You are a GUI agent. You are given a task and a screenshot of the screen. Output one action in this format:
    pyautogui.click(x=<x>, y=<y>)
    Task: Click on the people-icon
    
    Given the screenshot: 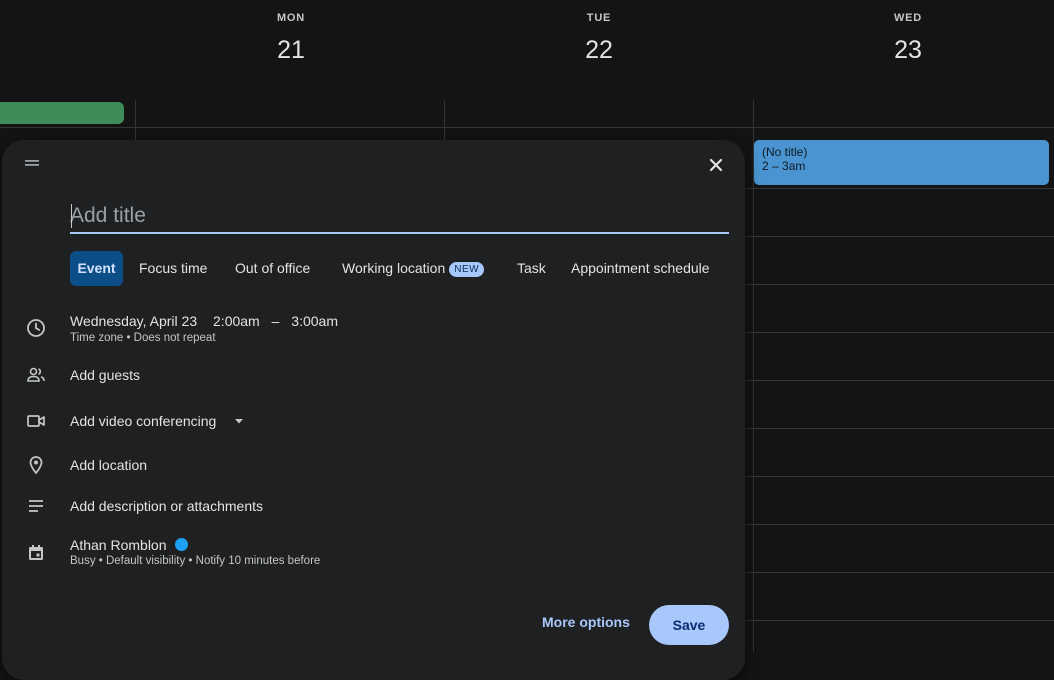 What is the action you would take?
    pyautogui.click(x=36, y=374)
    